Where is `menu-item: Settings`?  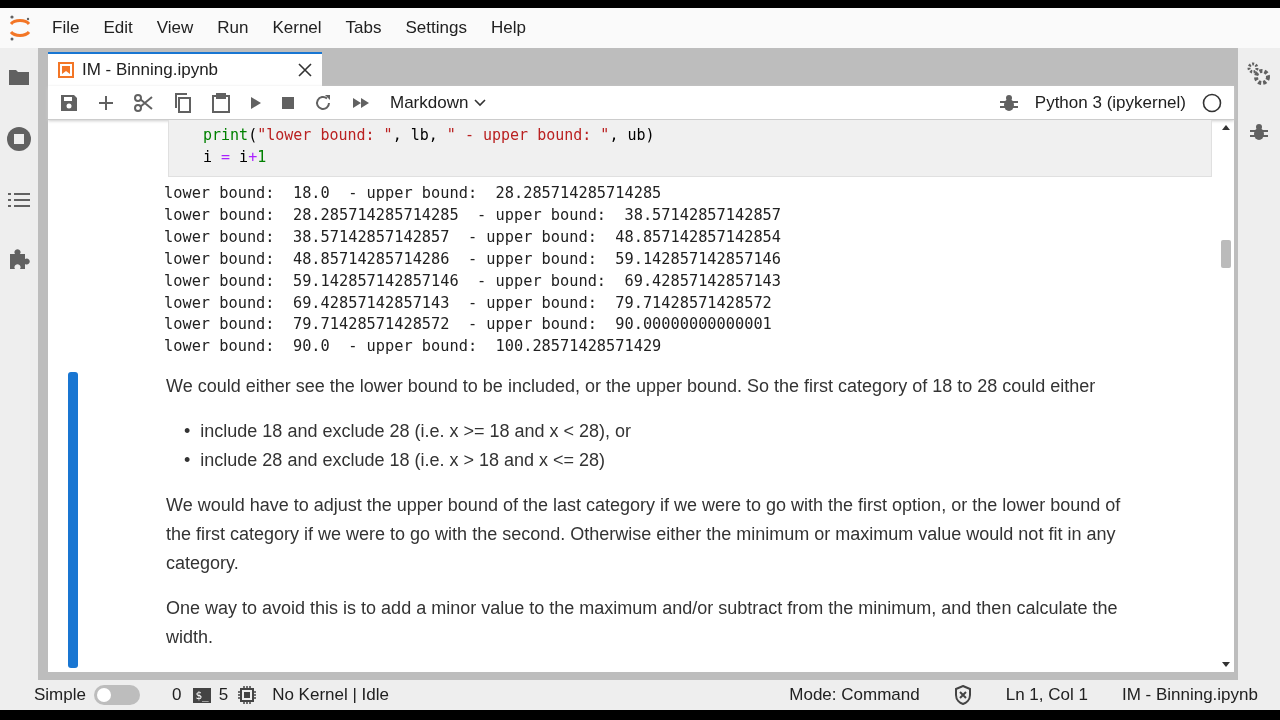 menu-item: Settings is located at coordinates (436, 28).